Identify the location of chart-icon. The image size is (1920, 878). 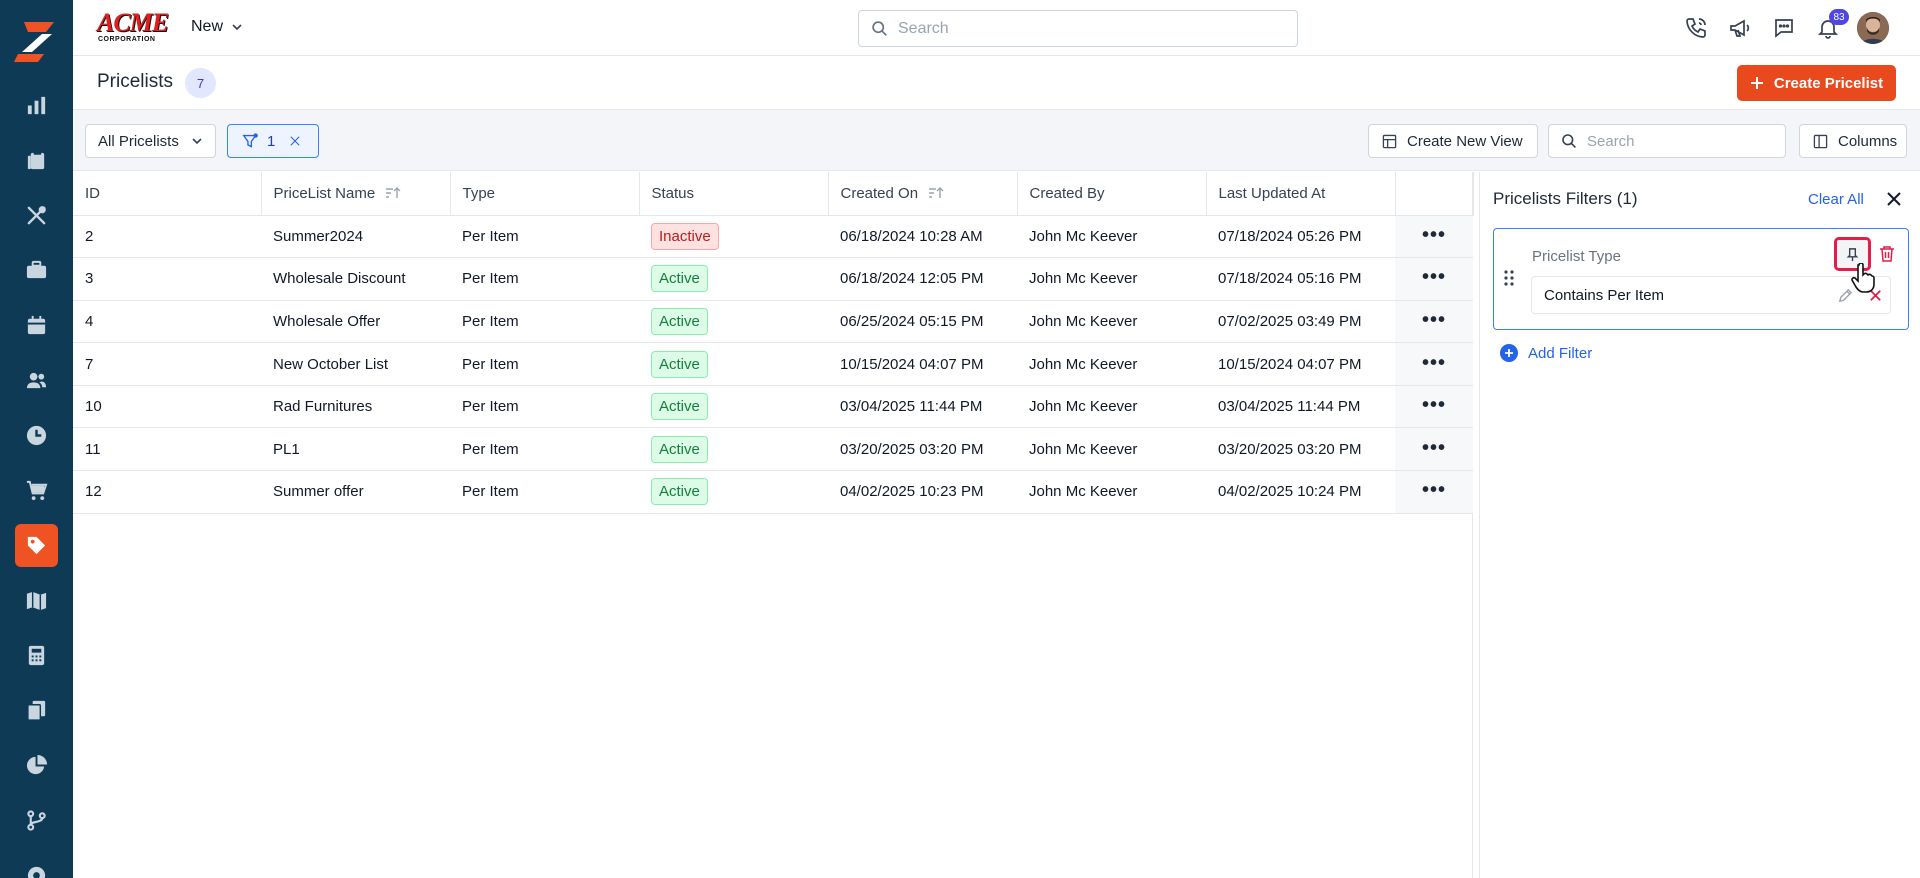
(36, 105).